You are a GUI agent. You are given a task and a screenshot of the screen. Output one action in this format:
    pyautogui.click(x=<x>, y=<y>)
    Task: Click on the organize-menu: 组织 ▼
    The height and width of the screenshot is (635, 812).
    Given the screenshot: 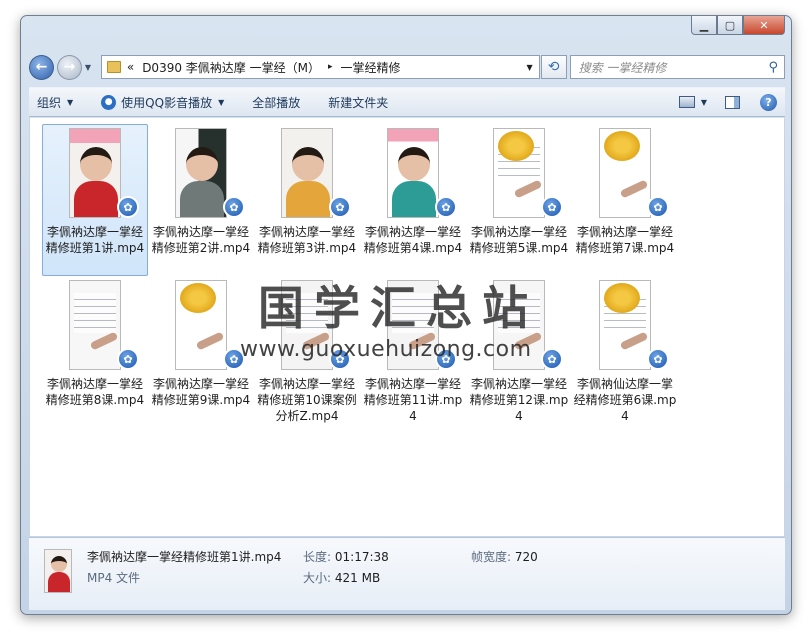 What is the action you would take?
    pyautogui.click(x=55, y=102)
    